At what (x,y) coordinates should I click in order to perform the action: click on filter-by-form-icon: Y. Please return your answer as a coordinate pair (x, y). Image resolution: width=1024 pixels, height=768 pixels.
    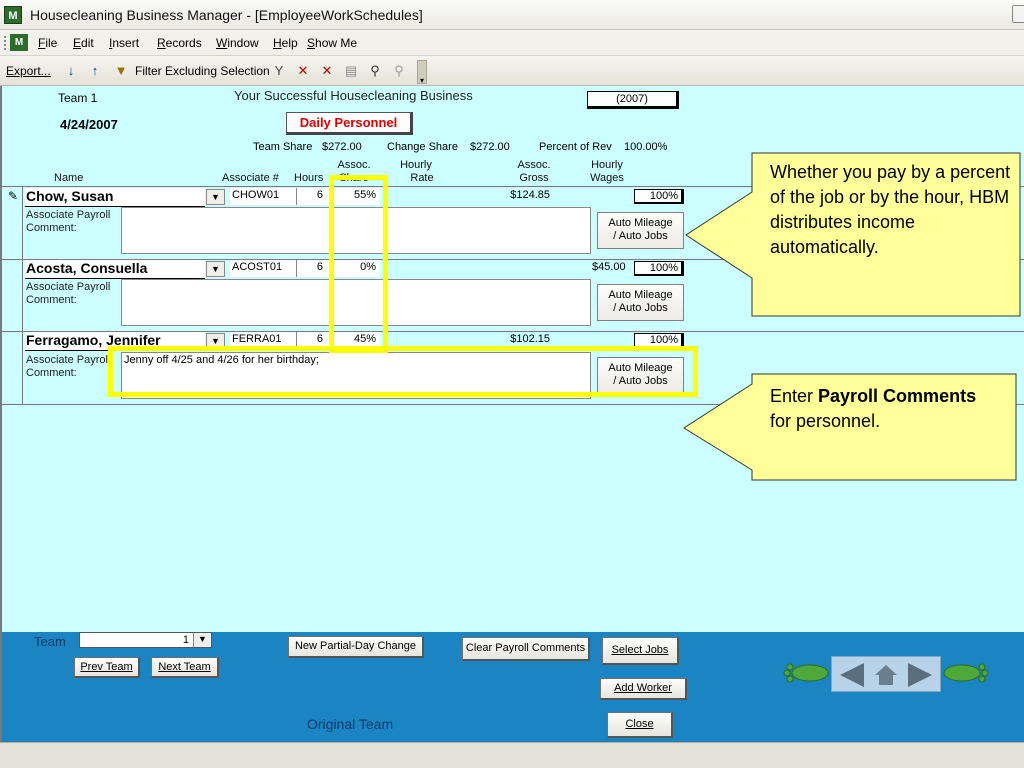
    Looking at the image, I should click on (279, 71).